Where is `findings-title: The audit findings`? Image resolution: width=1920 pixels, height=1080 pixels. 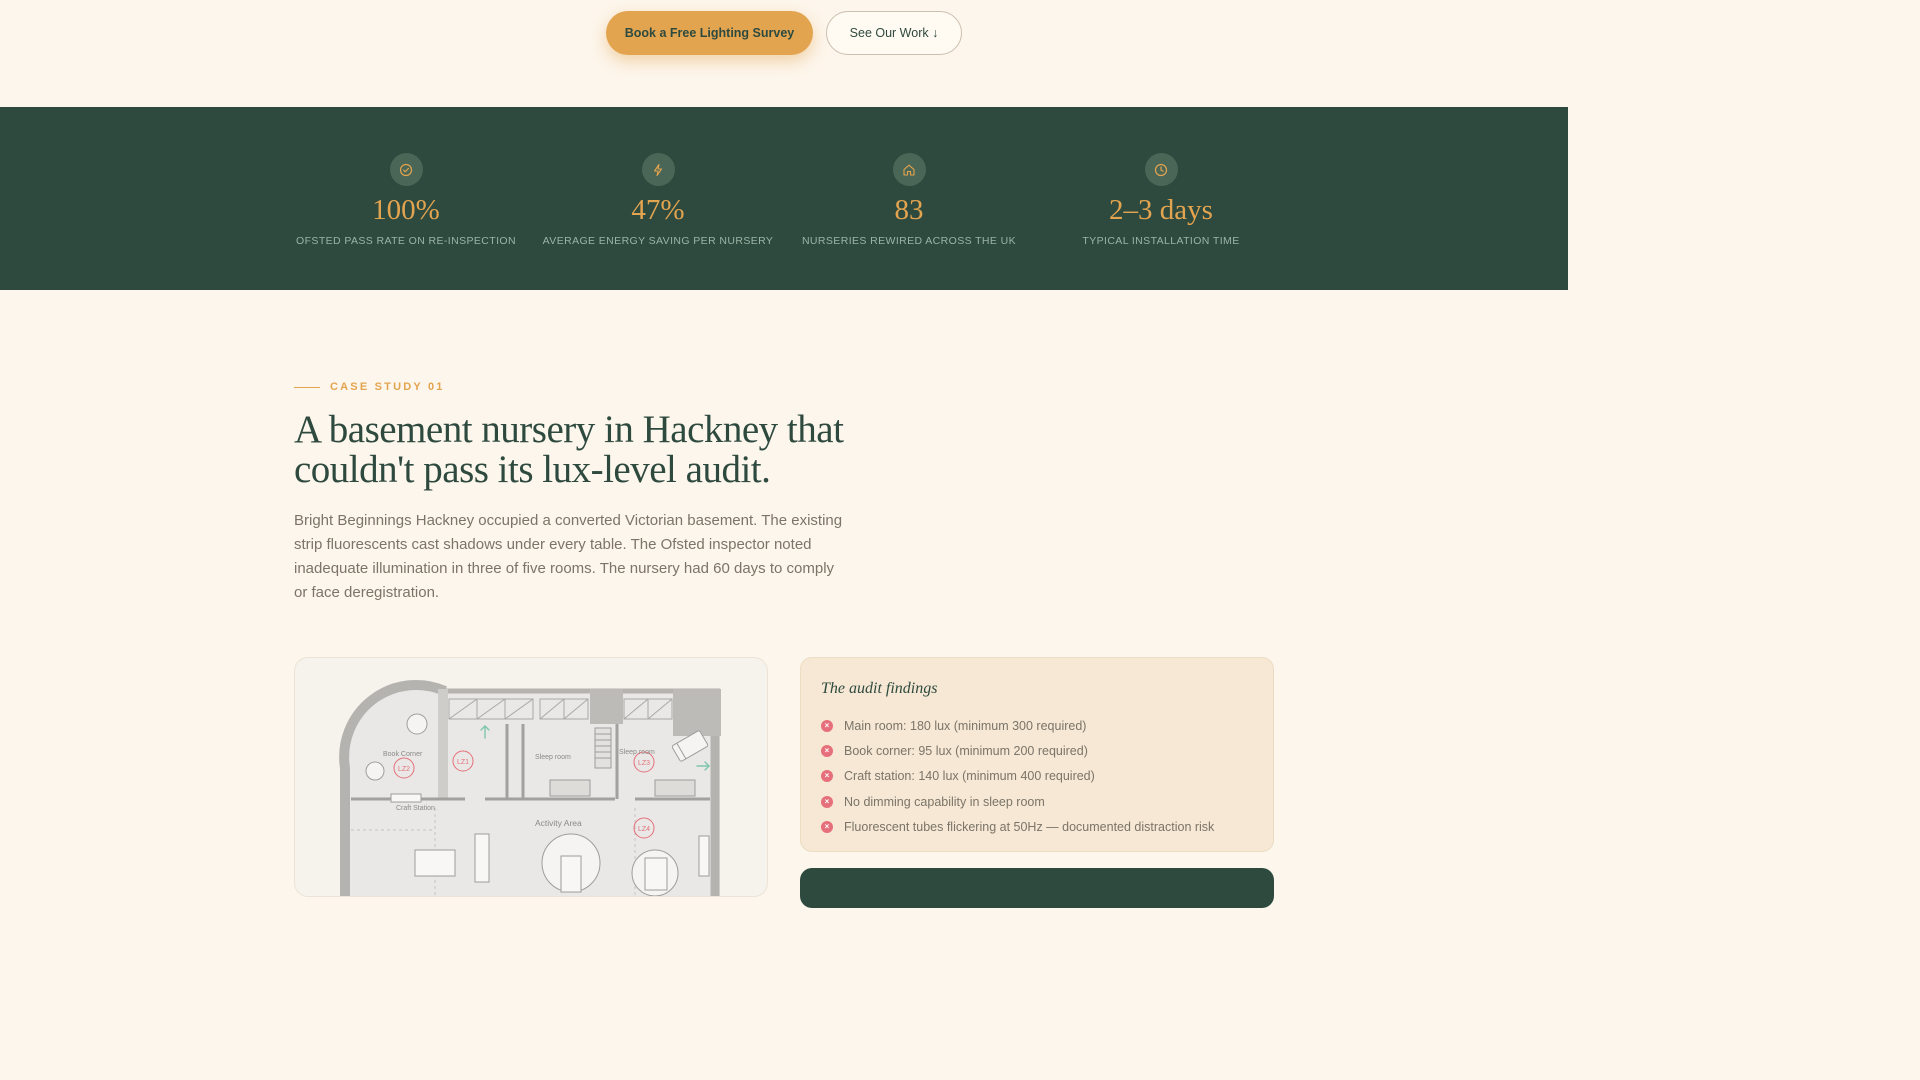 findings-title: The audit findings is located at coordinates (879, 688).